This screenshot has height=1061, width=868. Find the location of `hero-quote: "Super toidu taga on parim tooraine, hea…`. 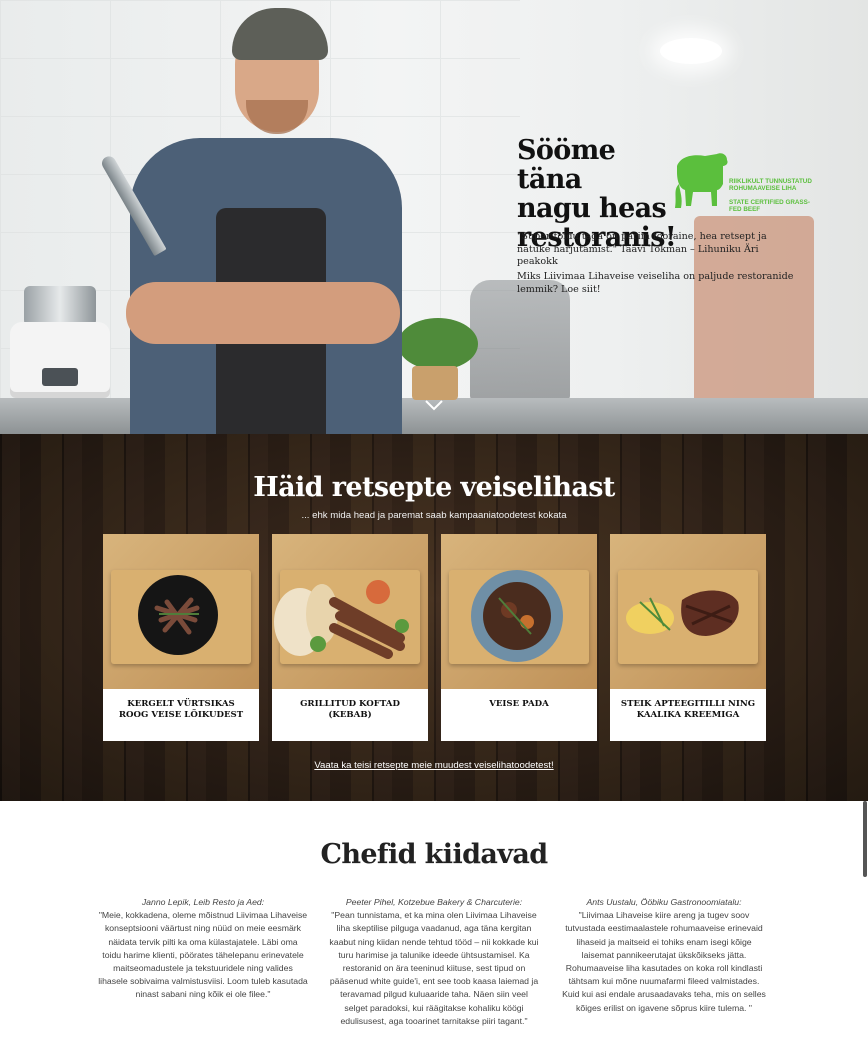

hero-quote: "Super toidu taga on parim tooraine, hea… is located at coordinates (642, 249).